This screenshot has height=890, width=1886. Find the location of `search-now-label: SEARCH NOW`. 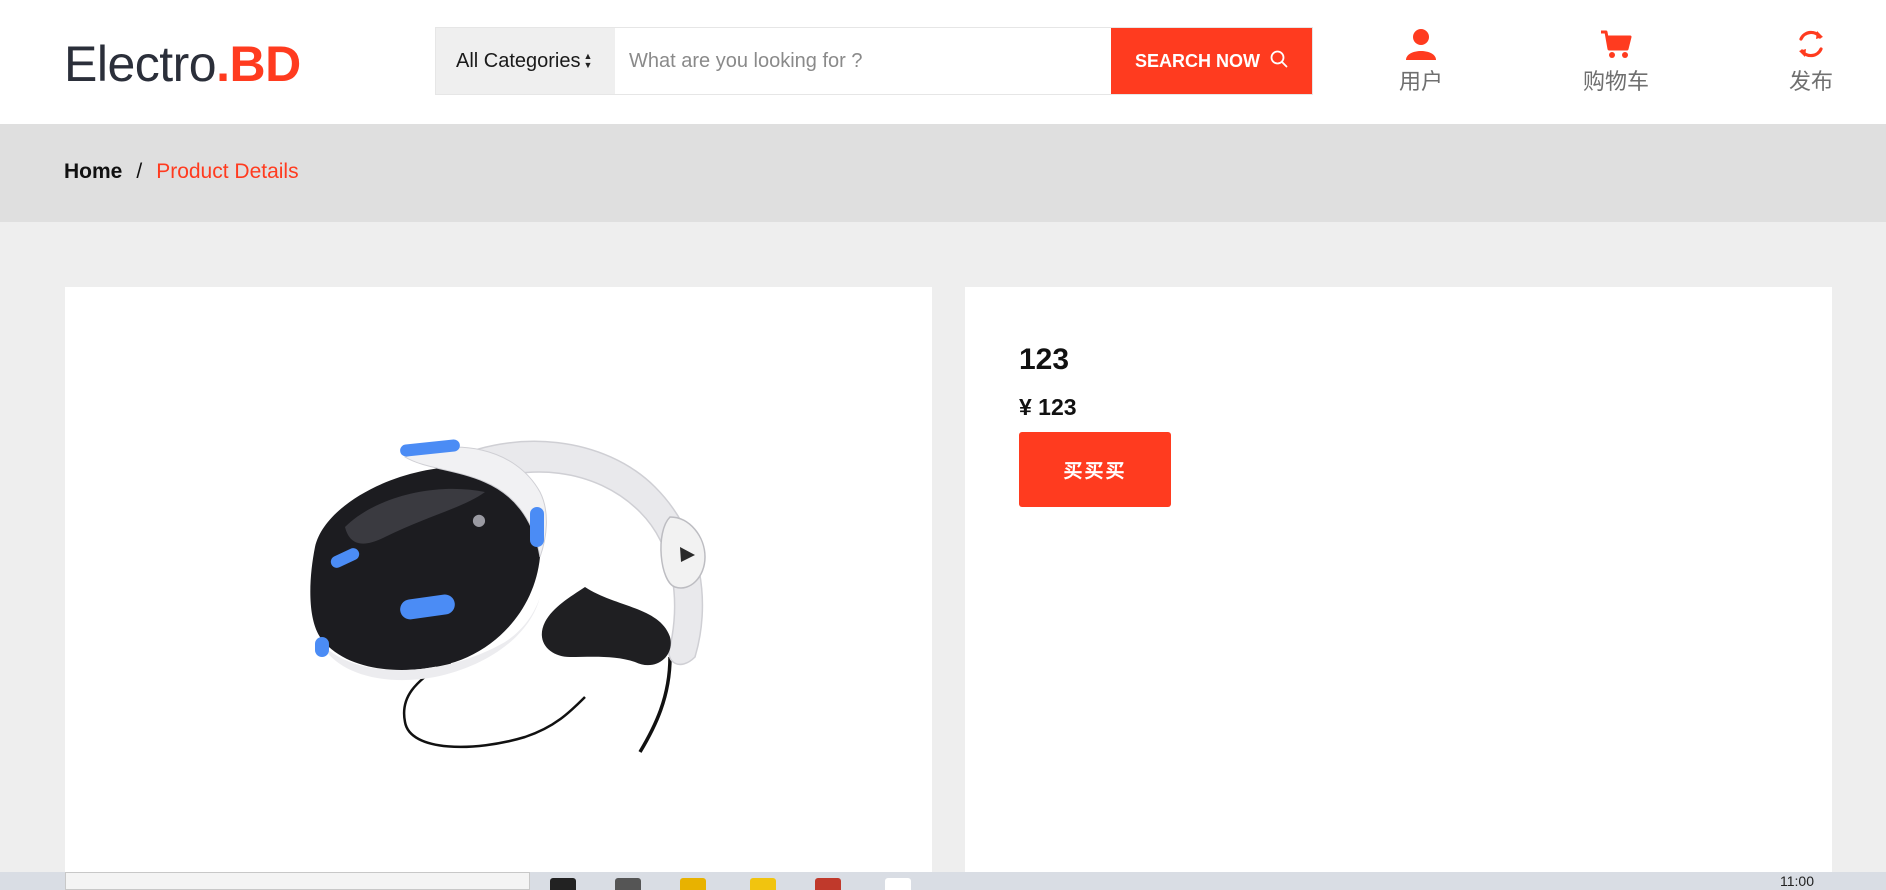

search-now-label: SEARCH NOW is located at coordinates (1197, 60).